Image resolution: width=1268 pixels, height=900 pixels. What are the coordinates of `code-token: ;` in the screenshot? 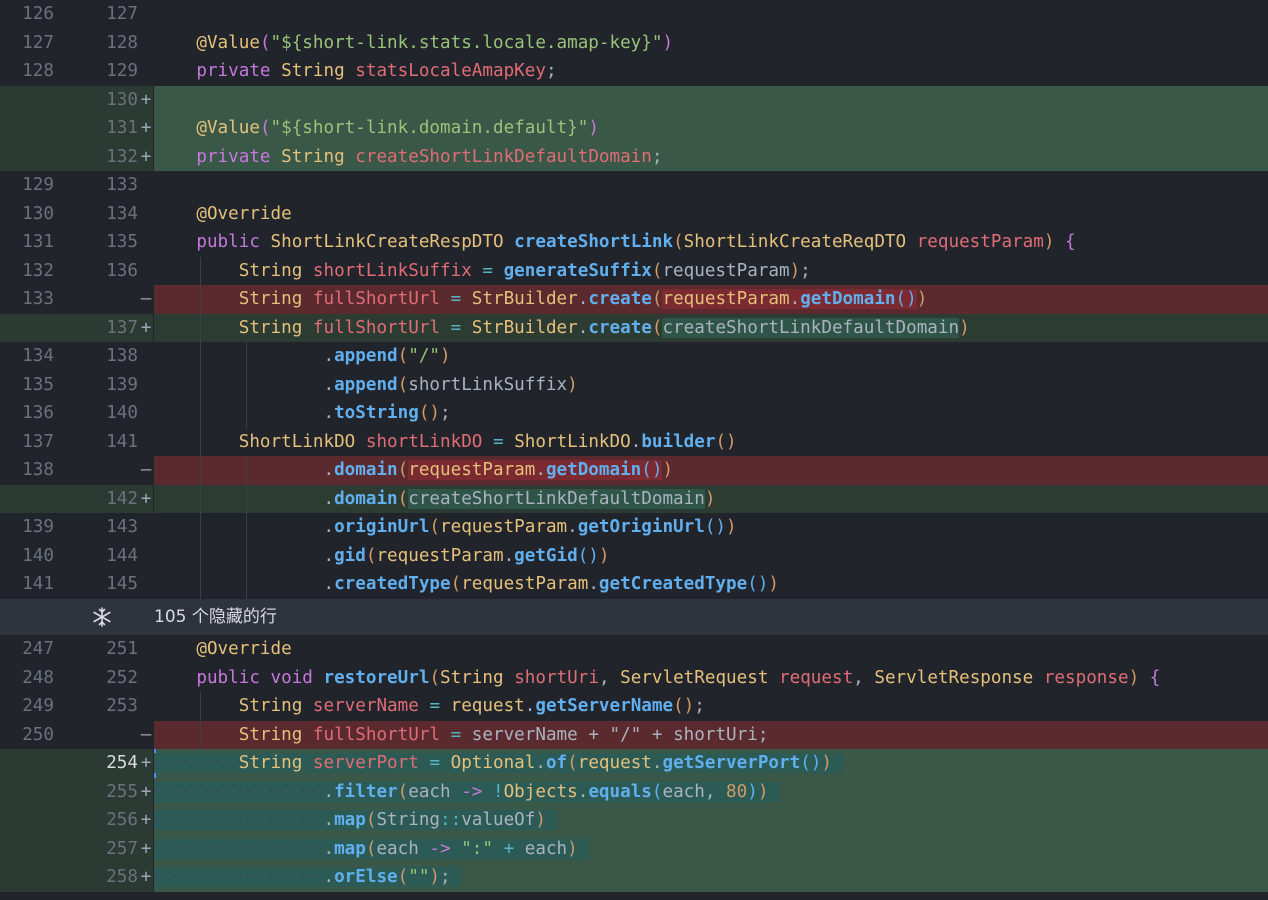 It's located at (699, 706).